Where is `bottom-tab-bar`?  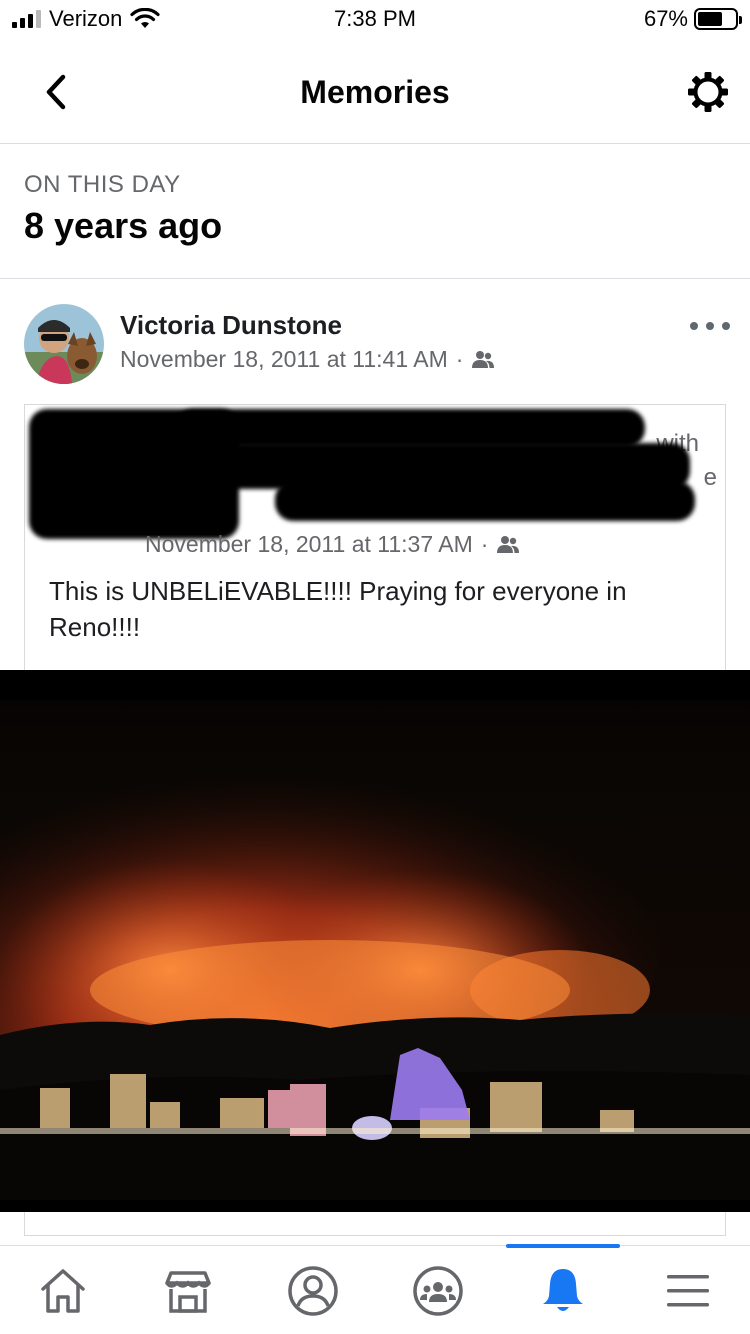
bottom-tab-bar is located at coordinates (375, 1289).